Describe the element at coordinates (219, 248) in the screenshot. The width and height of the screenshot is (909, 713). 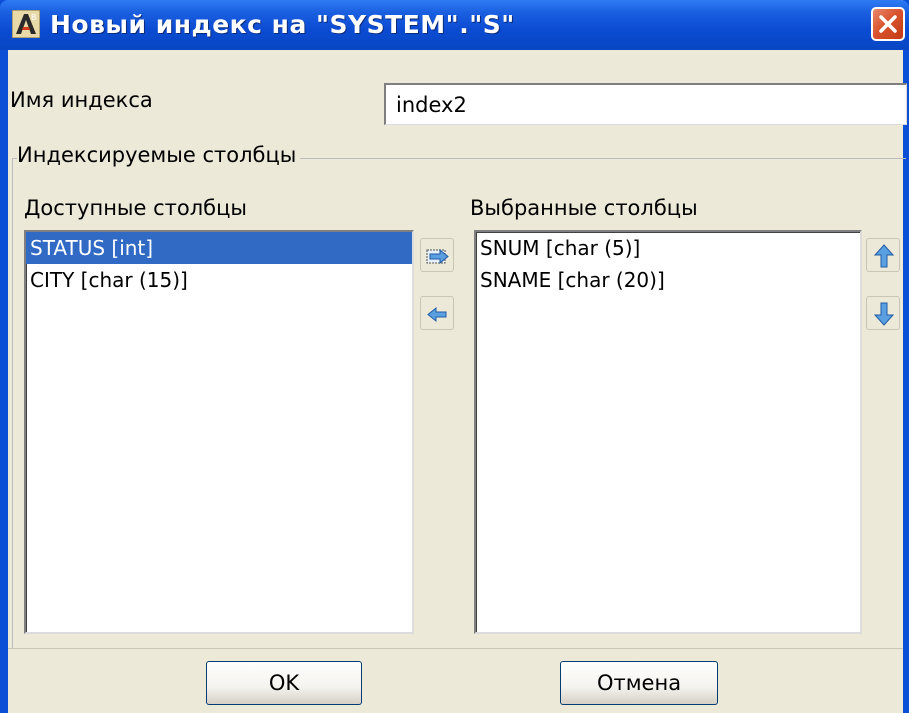
I see `list-item-status: STATUS [int]` at that location.